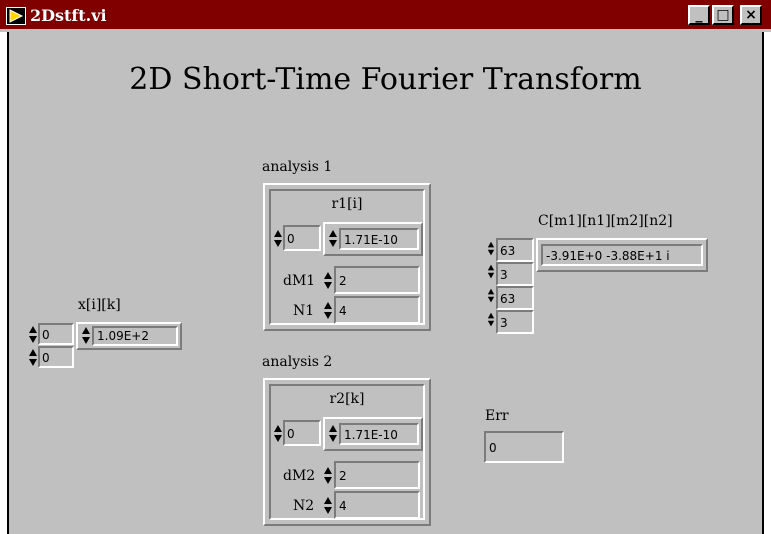 This screenshot has height=534, width=771. I want to click on close-button: ×, so click(751, 15).